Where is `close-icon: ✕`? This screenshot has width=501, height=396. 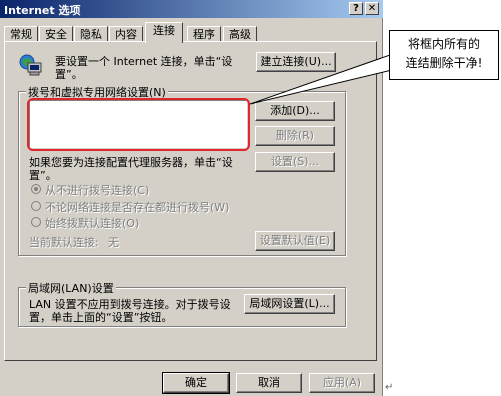
close-icon: ✕ is located at coordinates (372, 8).